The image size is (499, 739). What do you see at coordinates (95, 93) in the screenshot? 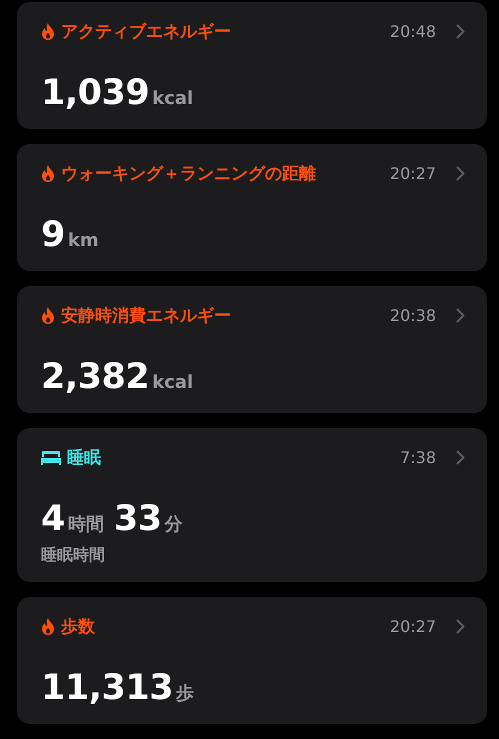
I see `metric-value: 1,039` at bounding box center [95, 93].